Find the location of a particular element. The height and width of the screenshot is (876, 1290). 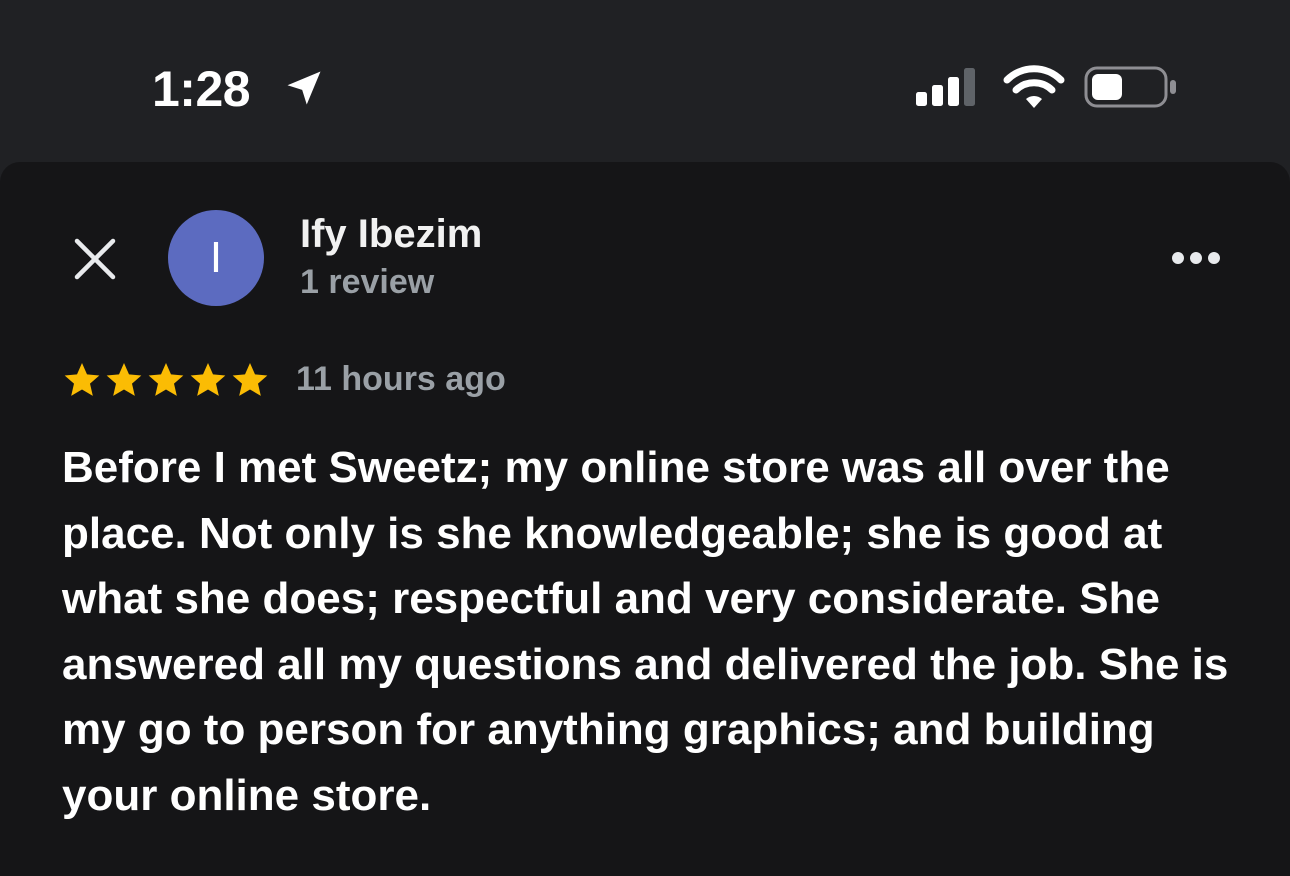

review-time-ago: 11 hours ago is located at coordinates (401, 379).